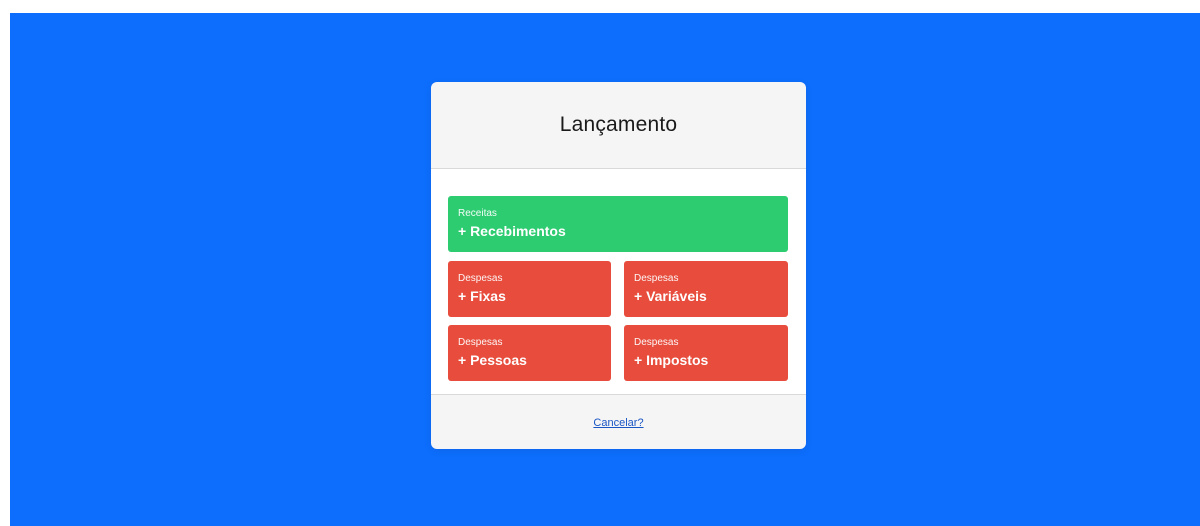 This screenshot has height=526, width=1200. I want to click on card-action-label: + Recebimentos, so click(512, 231).